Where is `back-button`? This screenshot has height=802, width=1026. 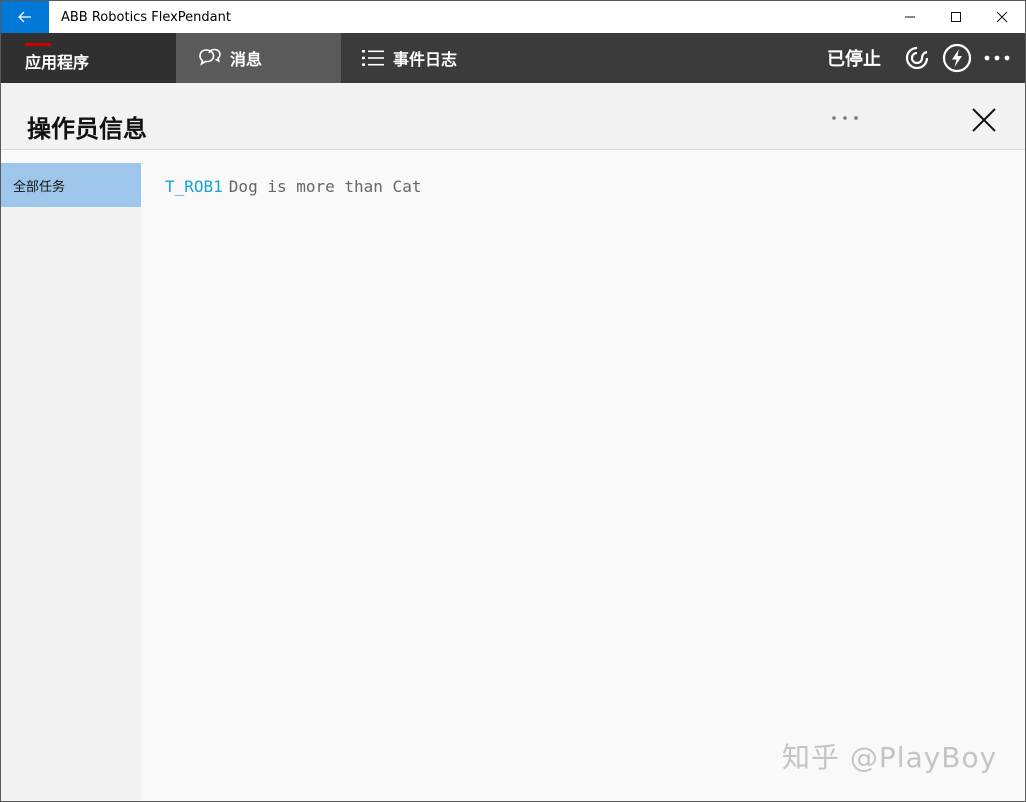 back-button is located at coordinates (25, 17).